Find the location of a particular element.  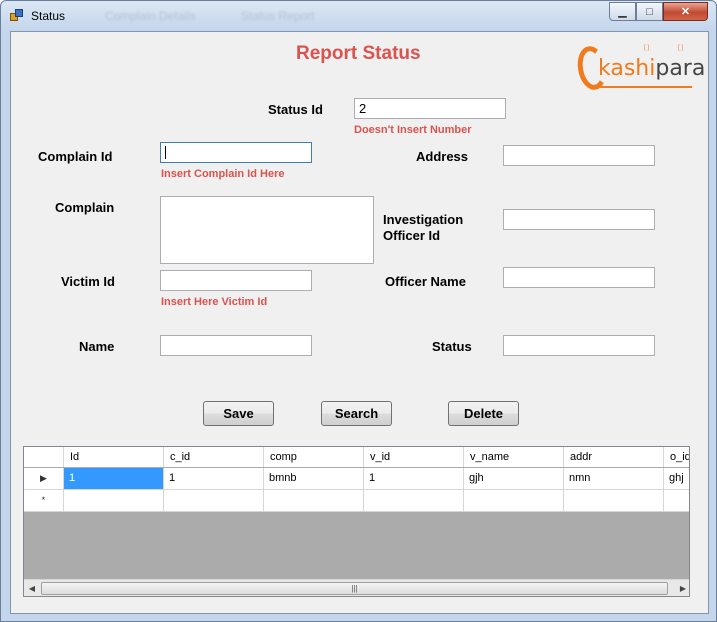

background-window-title: Complain Details is located at coordinates (150, 16).